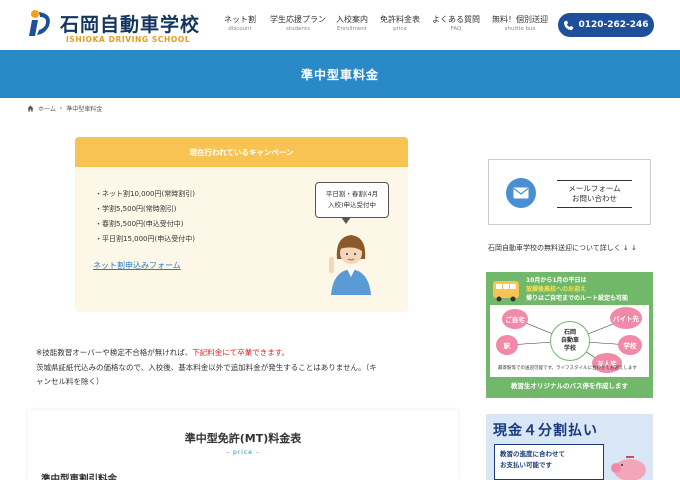  What do you see at coordinates (240, 19) in the screenshot?
I see `nav-label: ネット割` at bounding box center [240, 19].